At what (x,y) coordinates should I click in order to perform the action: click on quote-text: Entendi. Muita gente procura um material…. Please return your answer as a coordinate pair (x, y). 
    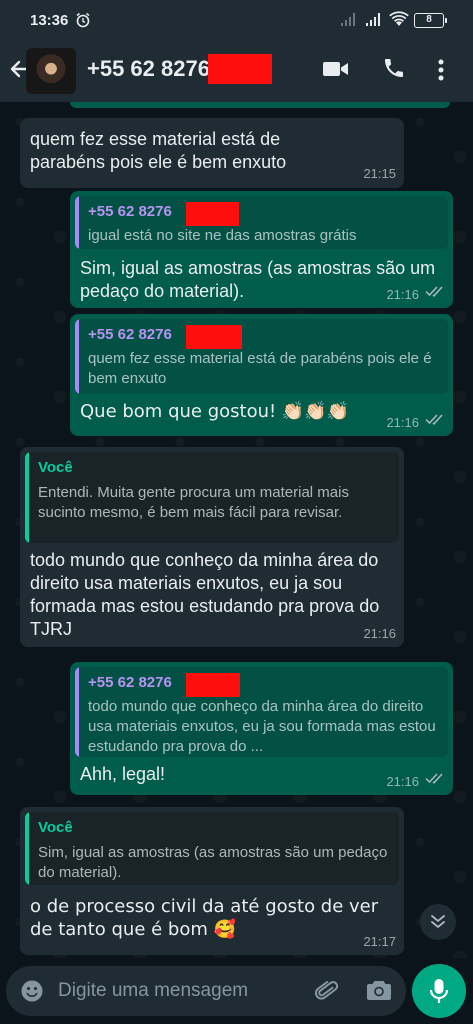
    Looking at the image, I should click on (193, 502).